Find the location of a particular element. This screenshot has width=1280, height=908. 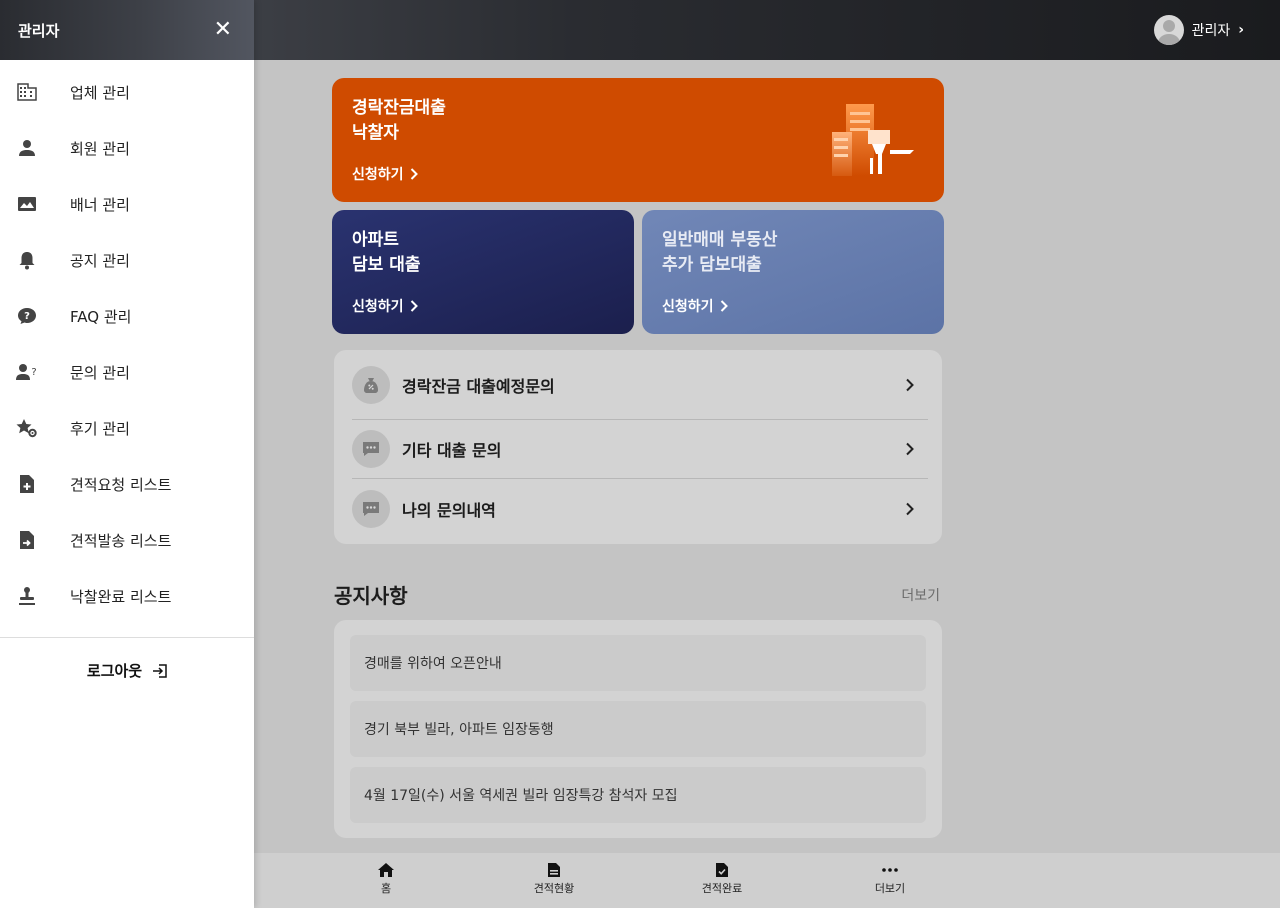

building-illustration-icon is located at coordinates (873, 140).